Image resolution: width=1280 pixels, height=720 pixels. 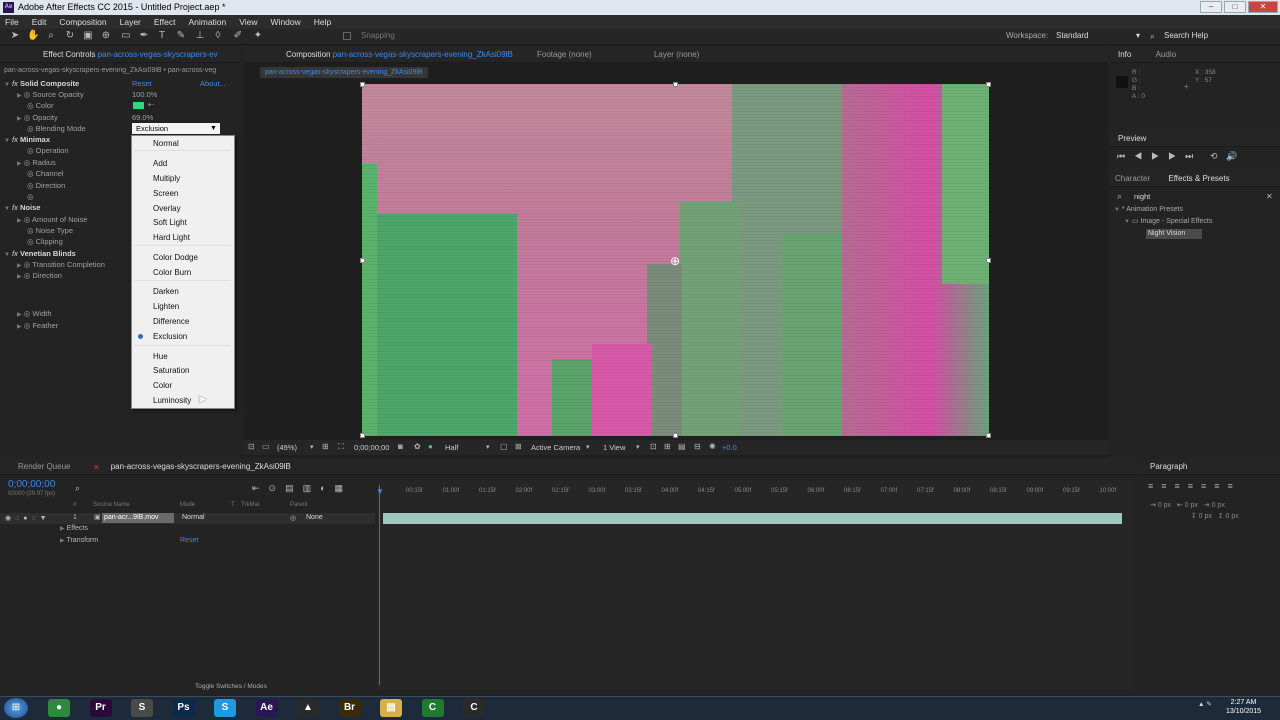 What do you see at coordinates (287, 447) in the screenshot?
I see `zoom-level: (49%)` at bounding box center [287, 447].